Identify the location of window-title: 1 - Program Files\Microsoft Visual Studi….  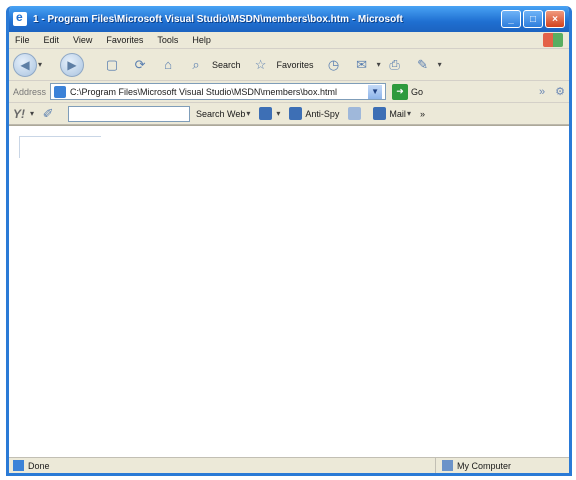
(218, 19).